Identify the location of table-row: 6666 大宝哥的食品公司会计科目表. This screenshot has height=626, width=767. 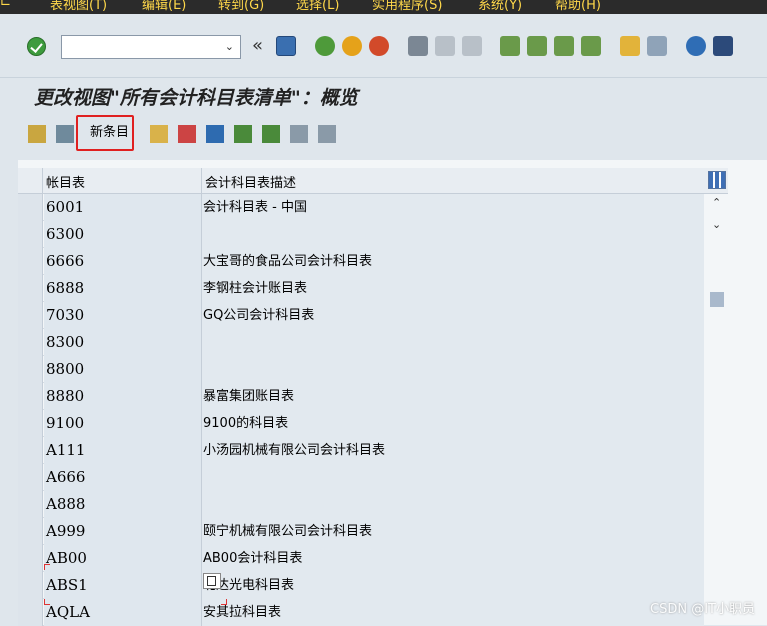
(361, 261).